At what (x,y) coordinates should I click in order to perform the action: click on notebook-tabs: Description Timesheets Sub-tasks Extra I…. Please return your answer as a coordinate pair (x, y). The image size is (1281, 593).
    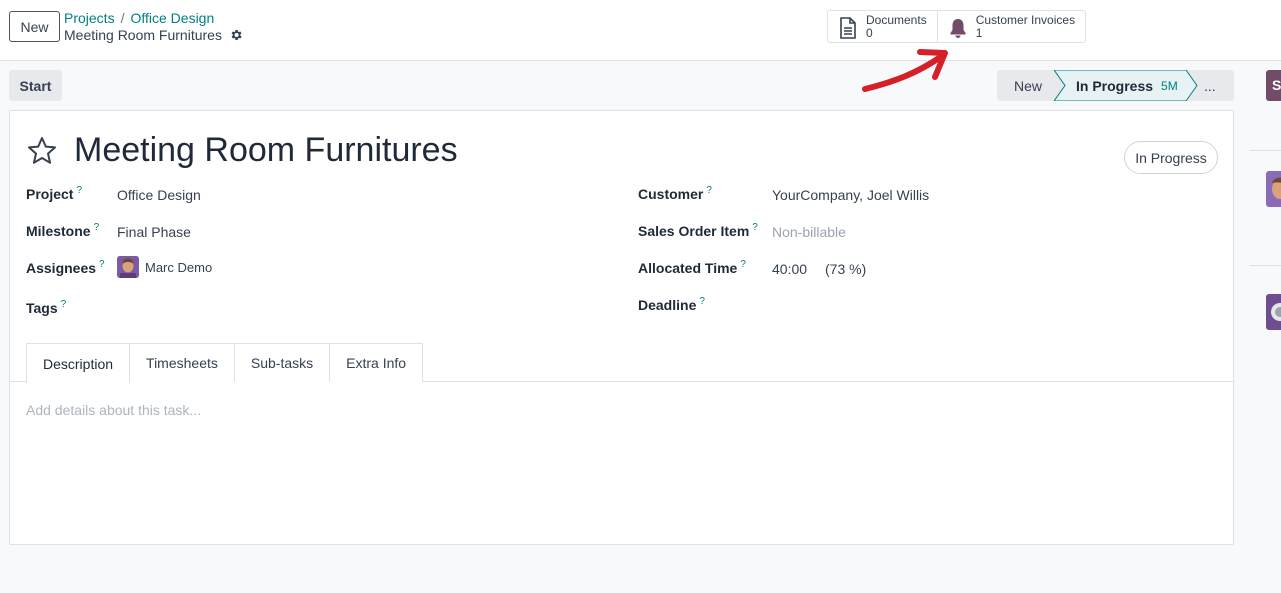
    Looking at the image, I should click on (225, 363).